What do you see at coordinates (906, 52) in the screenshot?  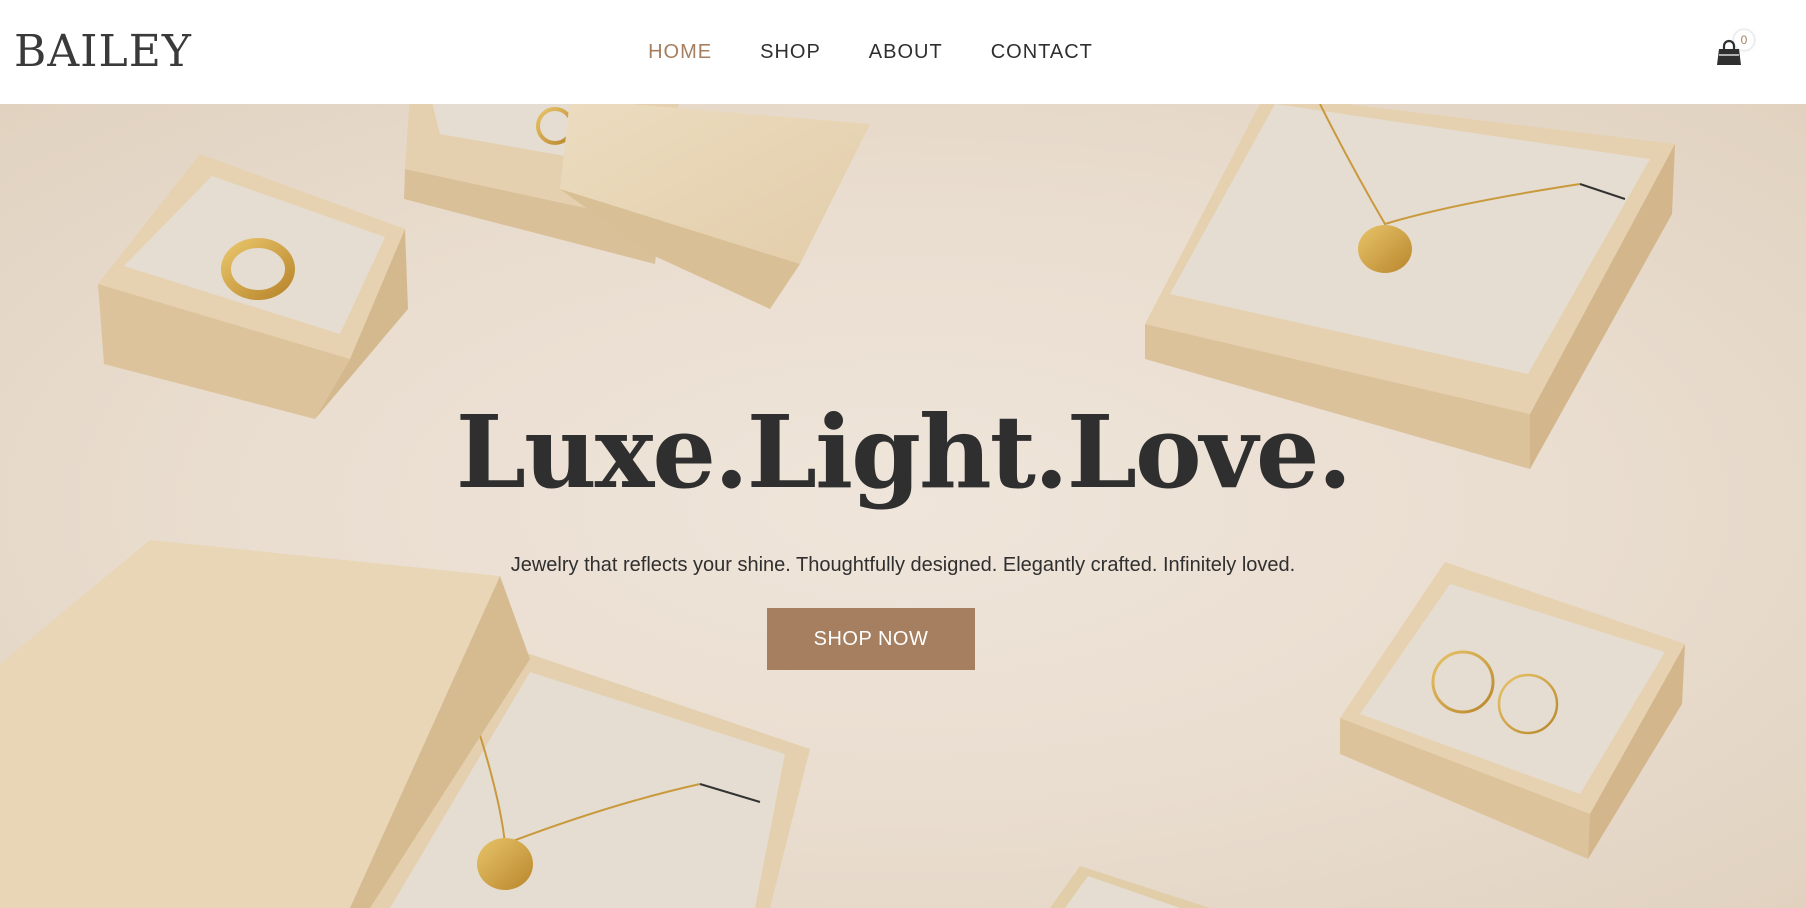 I see `nav-about-link: ABOUT` at bounding box center [906, 52].